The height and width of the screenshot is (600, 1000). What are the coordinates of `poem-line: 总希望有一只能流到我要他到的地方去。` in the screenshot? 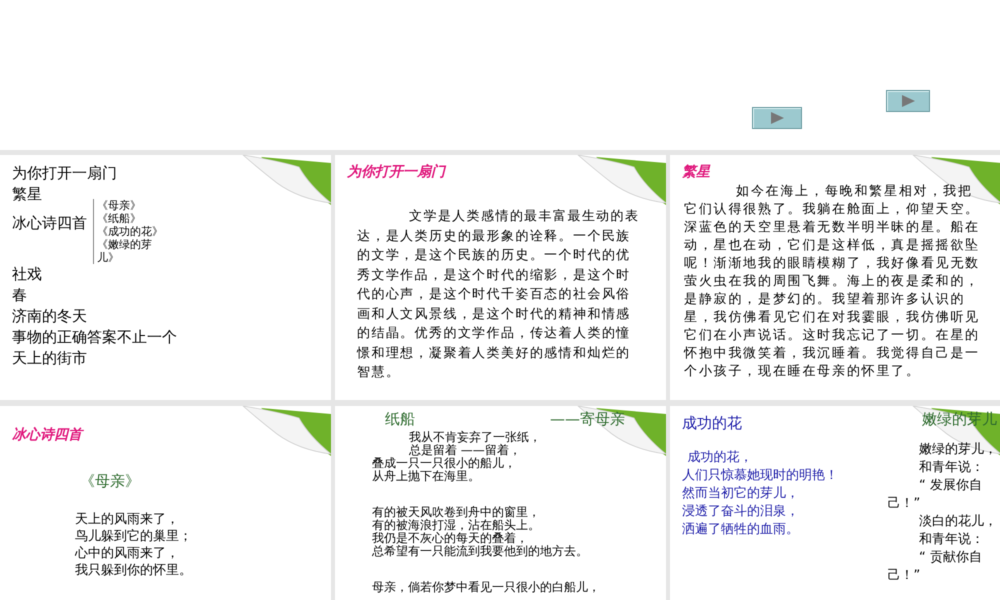 It's located at (480, 551).